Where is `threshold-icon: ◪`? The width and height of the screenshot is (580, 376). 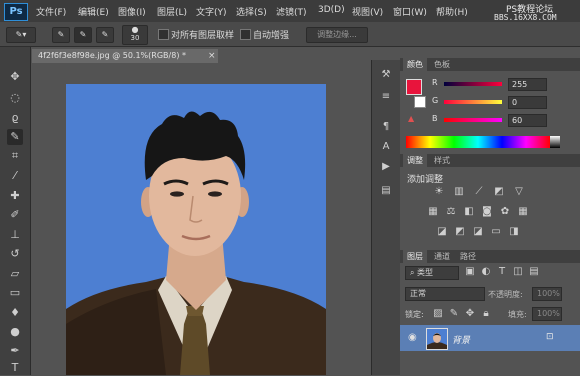
threshold-icon: ◪ is located at coordinates (478, 232).